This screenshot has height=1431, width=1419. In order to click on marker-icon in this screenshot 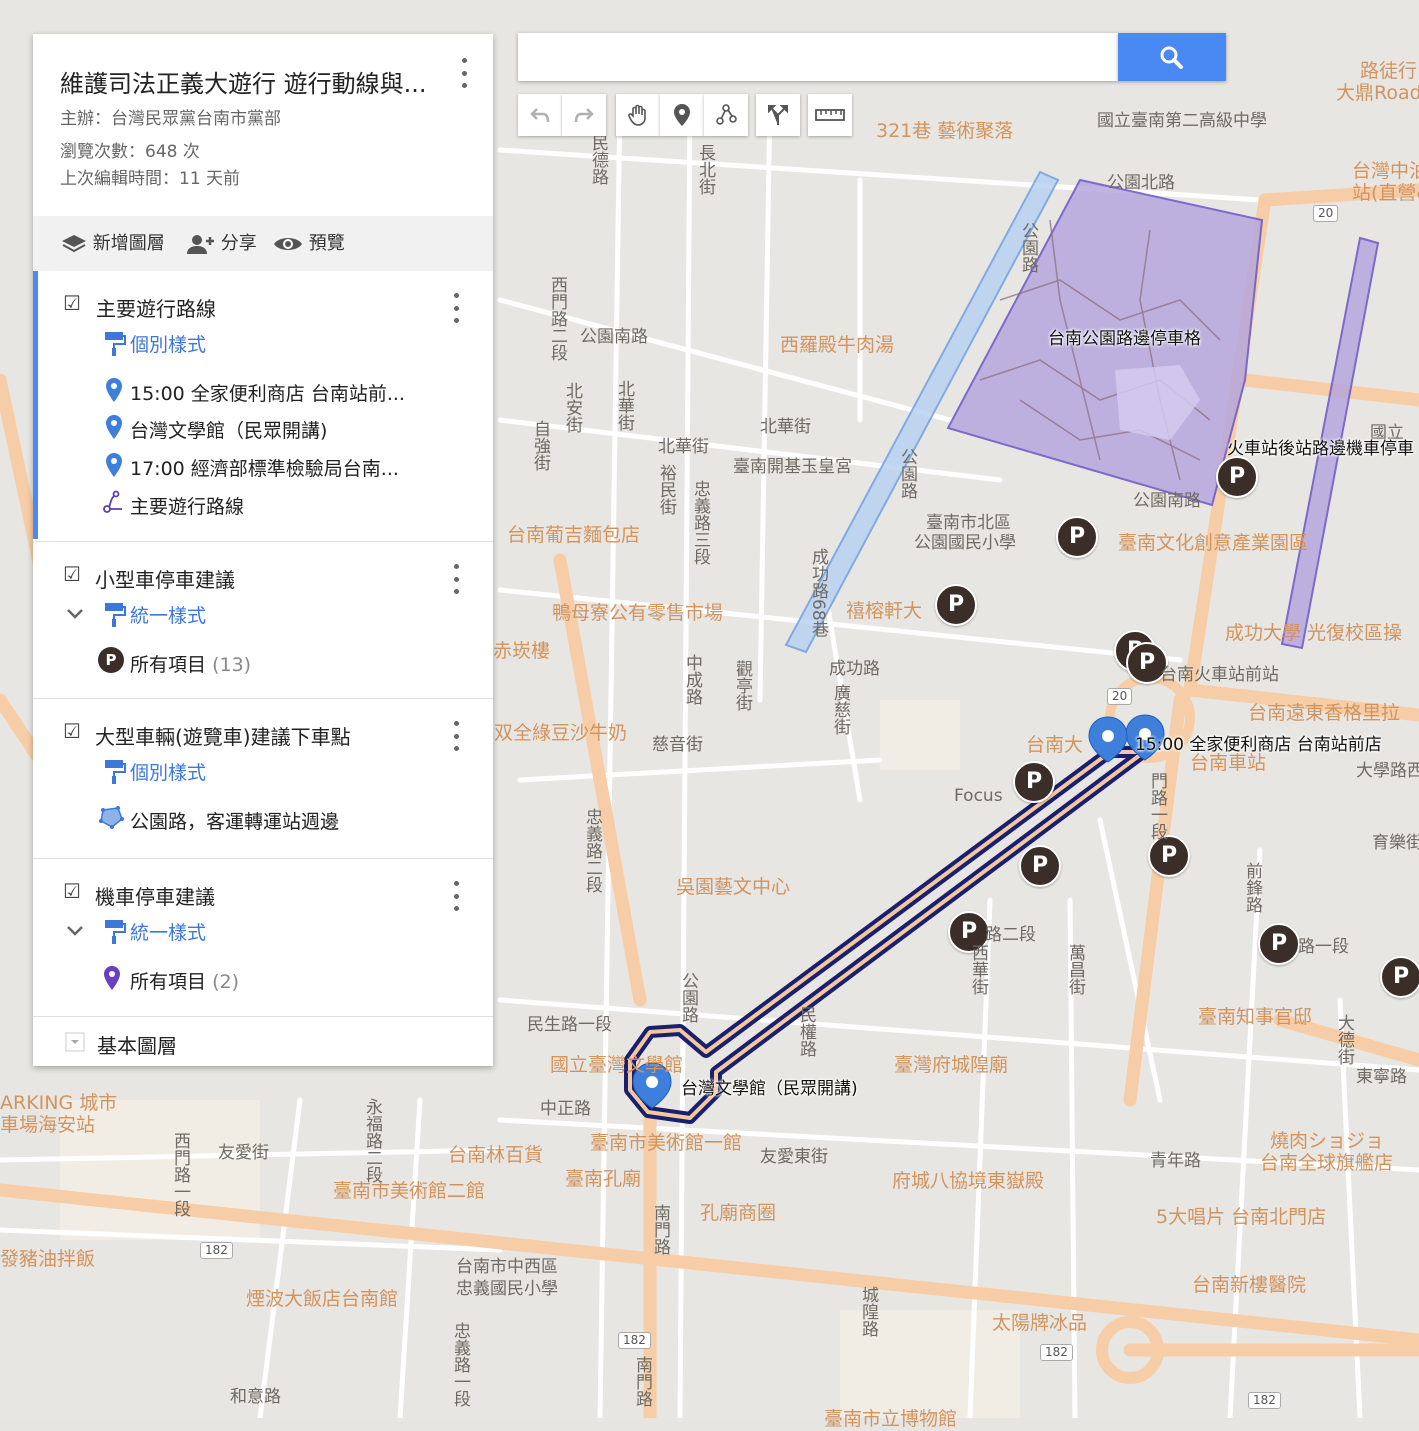, I will do `click(682, 115)`.